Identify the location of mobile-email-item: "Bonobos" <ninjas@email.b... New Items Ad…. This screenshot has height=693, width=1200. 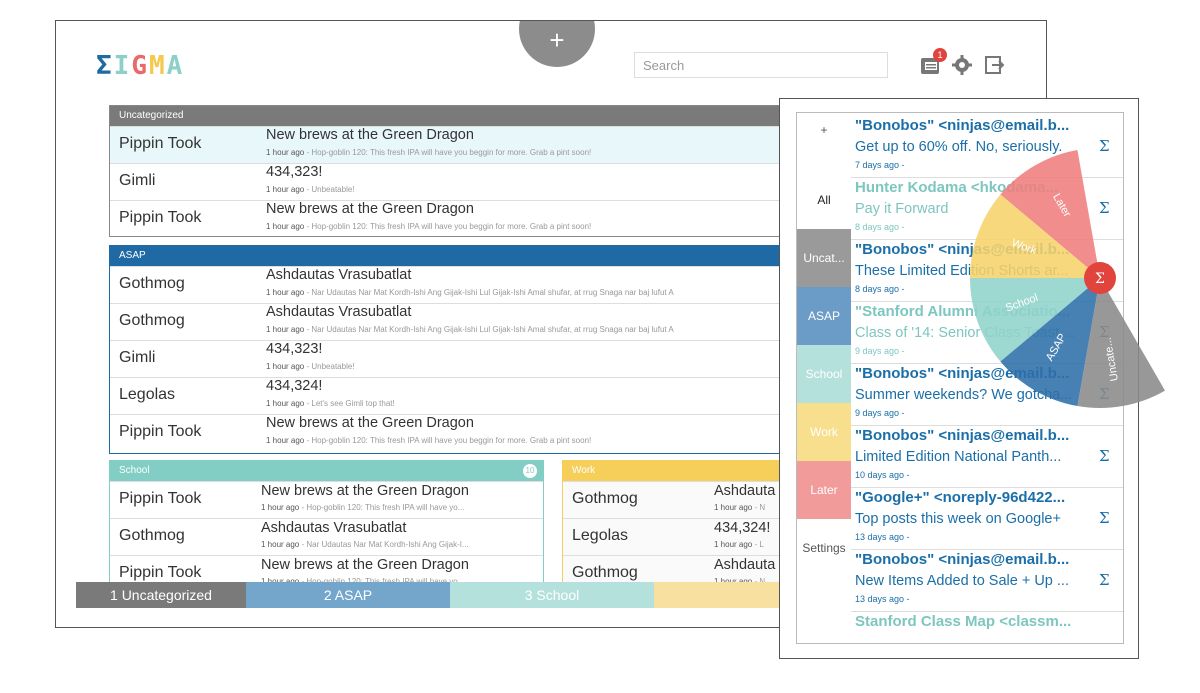
(987, 580).